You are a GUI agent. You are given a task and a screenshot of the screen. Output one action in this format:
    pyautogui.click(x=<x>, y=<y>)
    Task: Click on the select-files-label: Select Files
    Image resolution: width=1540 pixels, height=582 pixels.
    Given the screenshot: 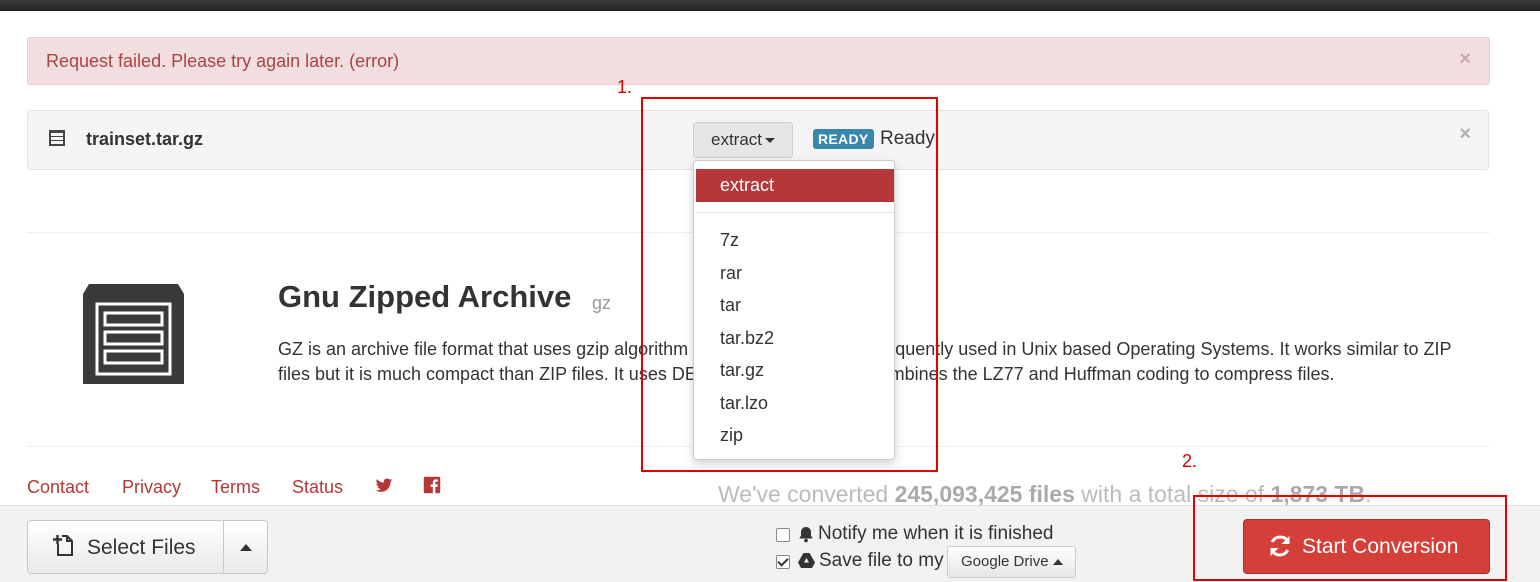 What is the action you would take?
    pyautogui.click(x=141, y=547)
    